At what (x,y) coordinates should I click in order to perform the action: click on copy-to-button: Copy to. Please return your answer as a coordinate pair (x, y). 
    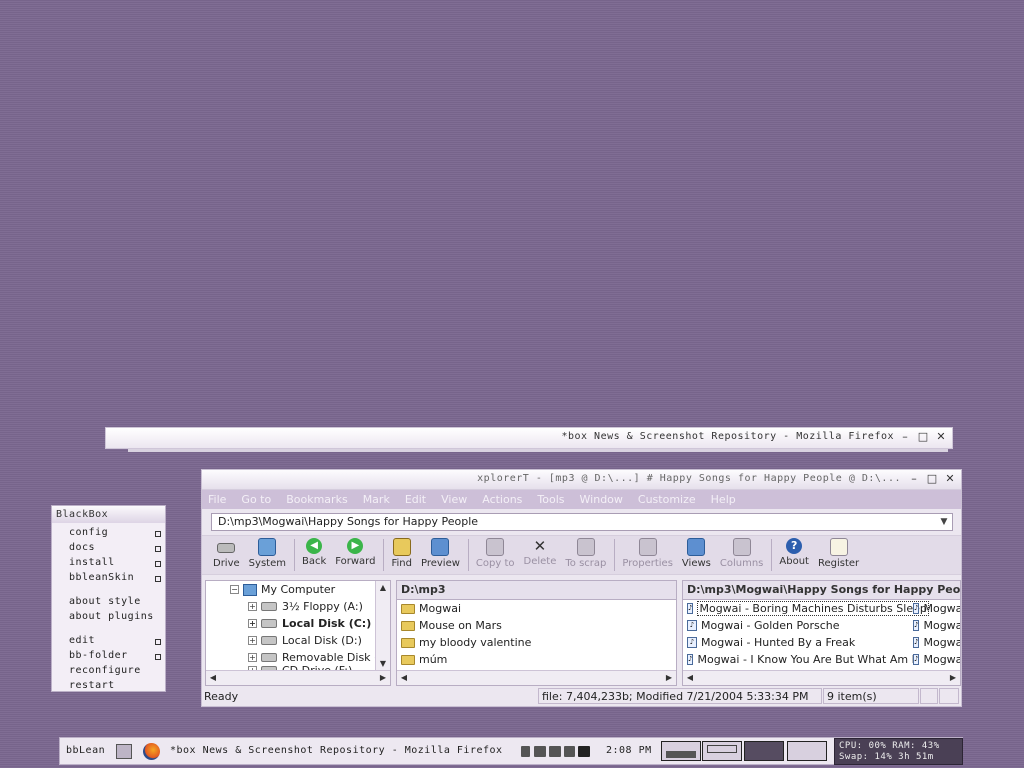
    Looking at the image, I should click on (495, 552).